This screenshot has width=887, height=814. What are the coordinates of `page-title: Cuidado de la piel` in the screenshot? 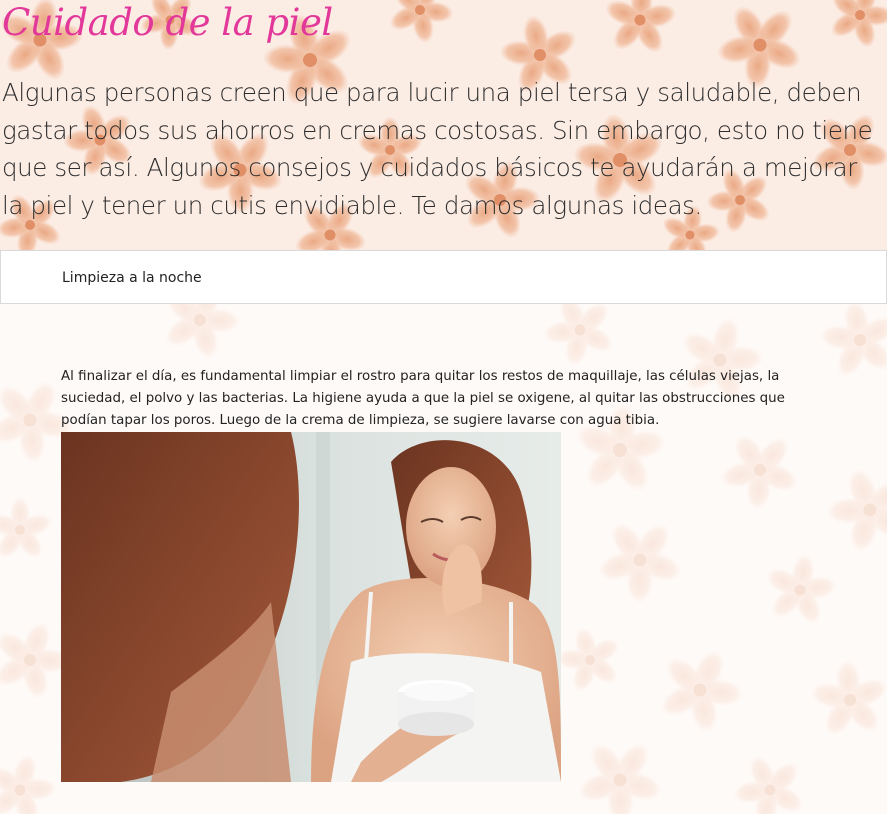 It's located at (167, 22).